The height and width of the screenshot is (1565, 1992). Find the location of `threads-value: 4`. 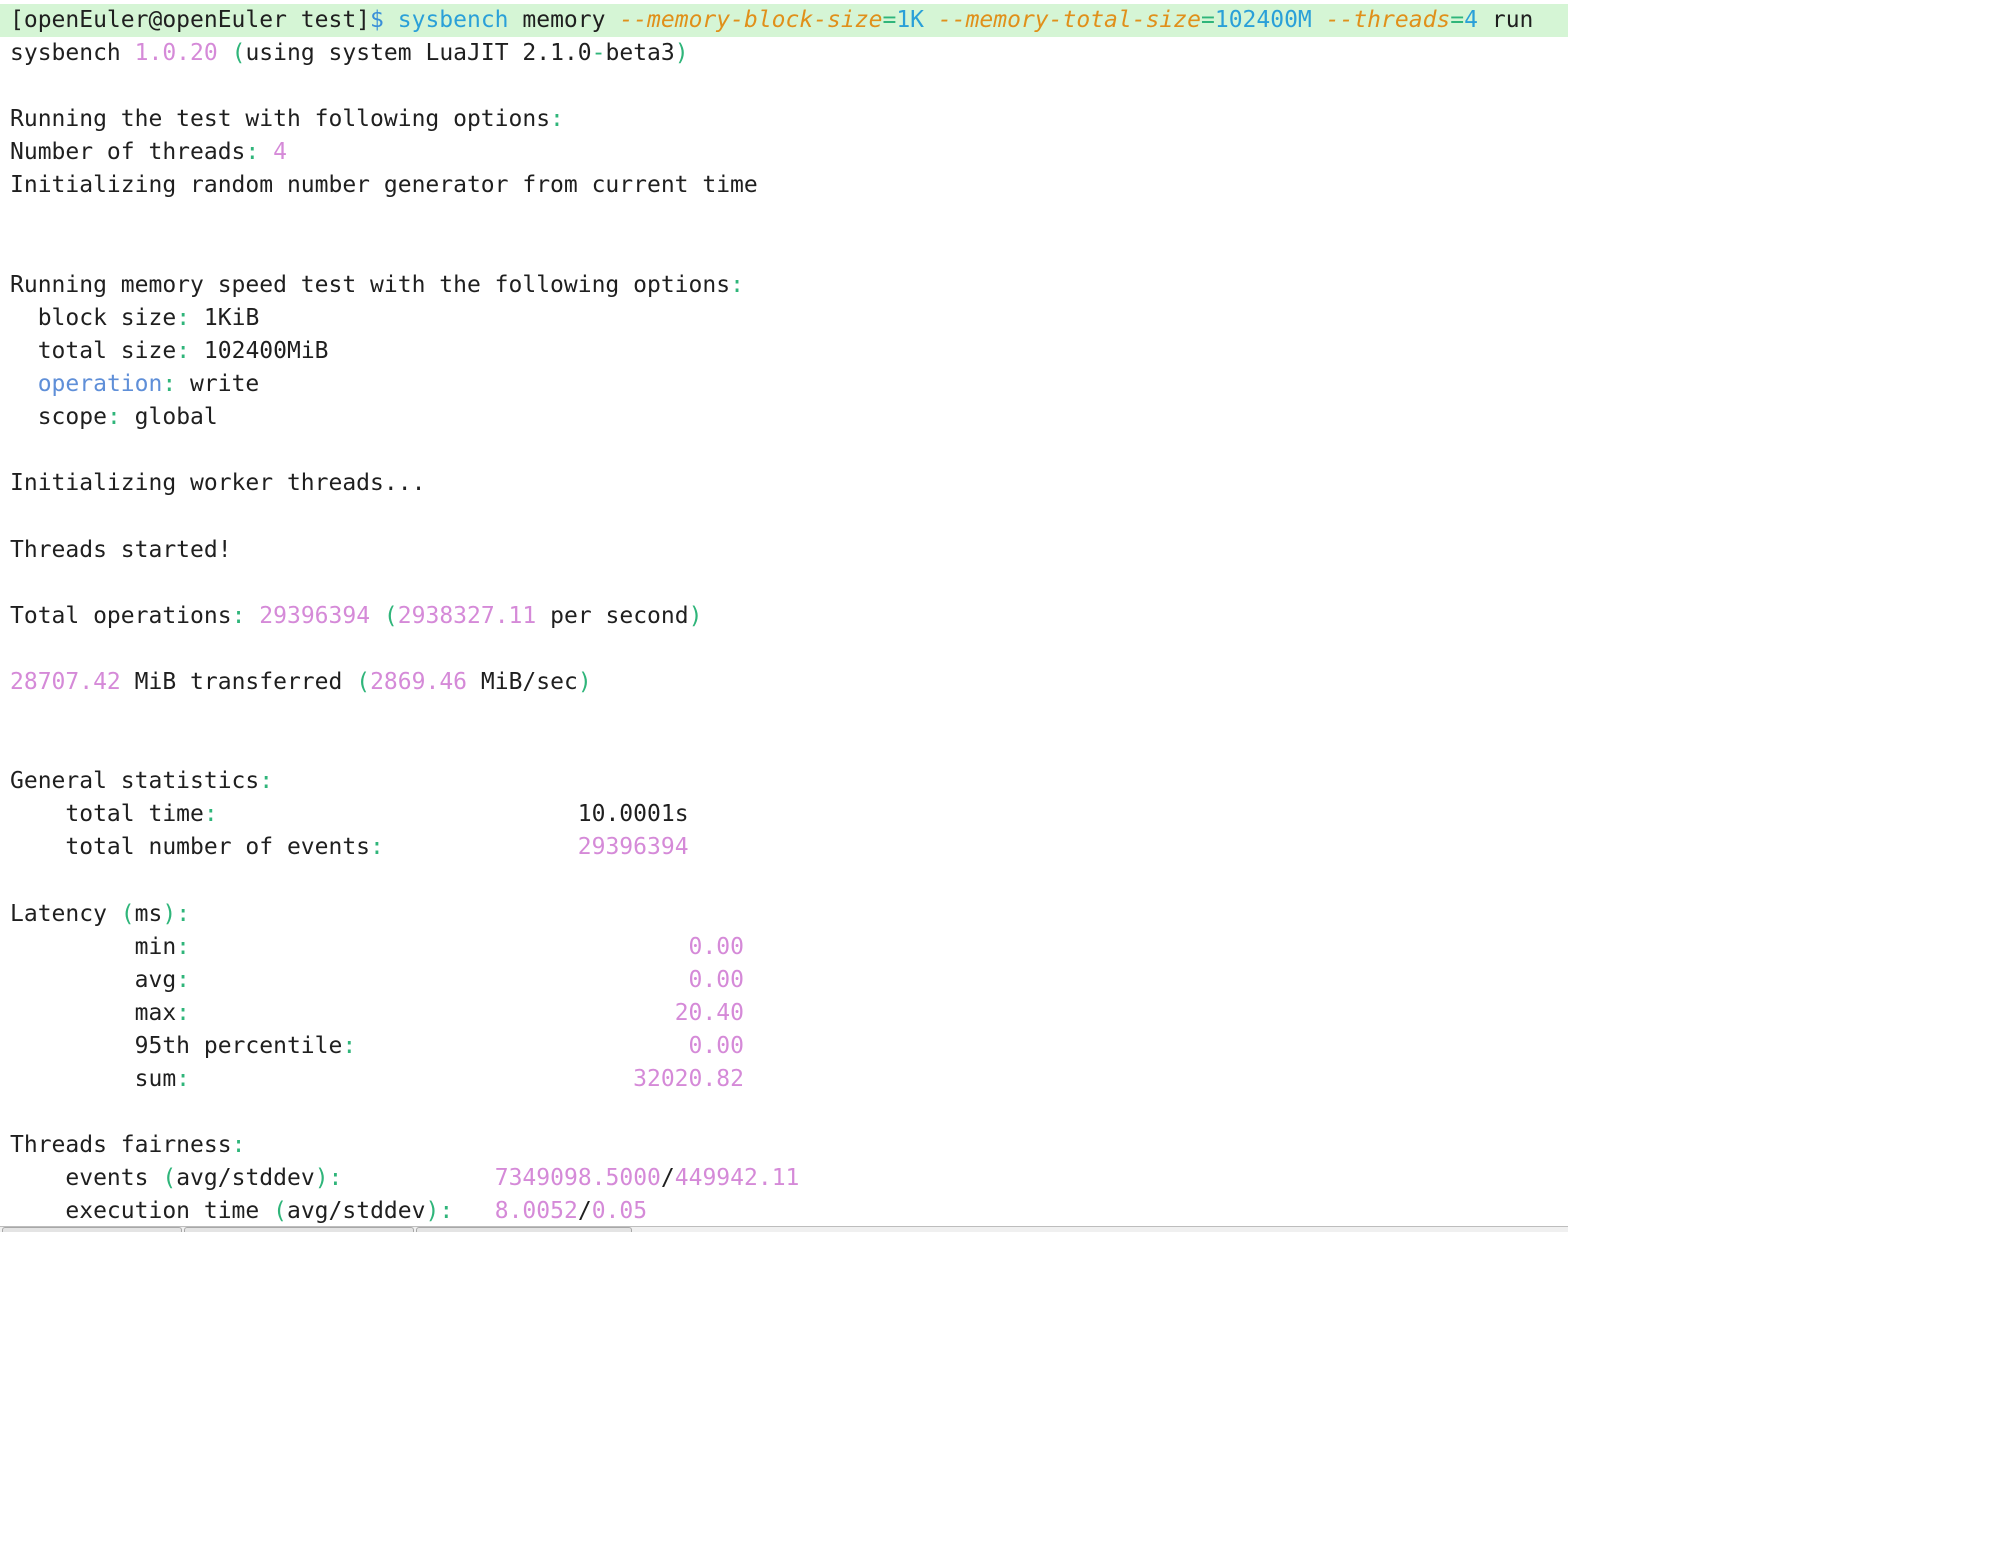

threads-value: 4 is located at coordinates (280, 152).